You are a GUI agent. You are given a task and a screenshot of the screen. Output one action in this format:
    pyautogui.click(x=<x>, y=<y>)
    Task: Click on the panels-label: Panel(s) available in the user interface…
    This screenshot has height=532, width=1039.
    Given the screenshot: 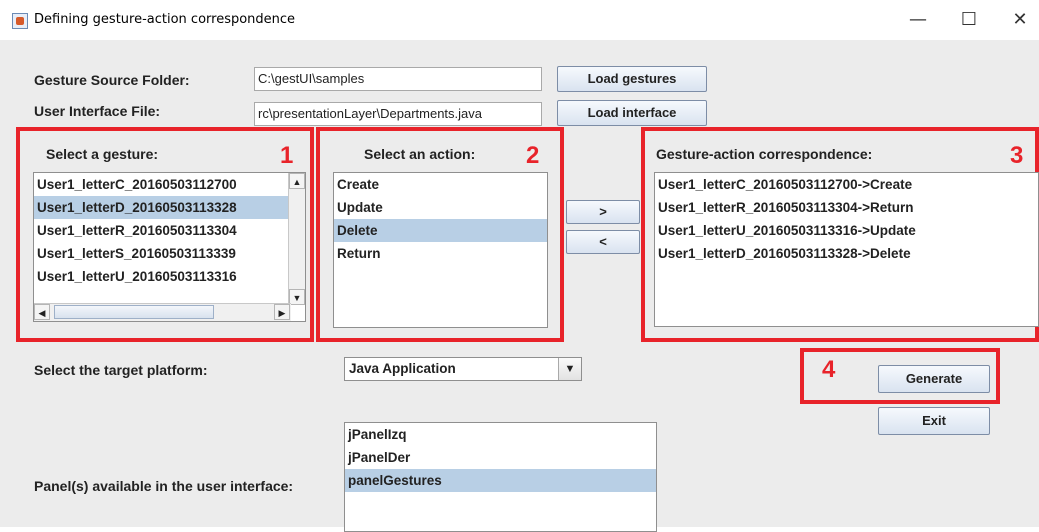 What is the action you would take?
    pyautogui.click(x=164, y=486)
    